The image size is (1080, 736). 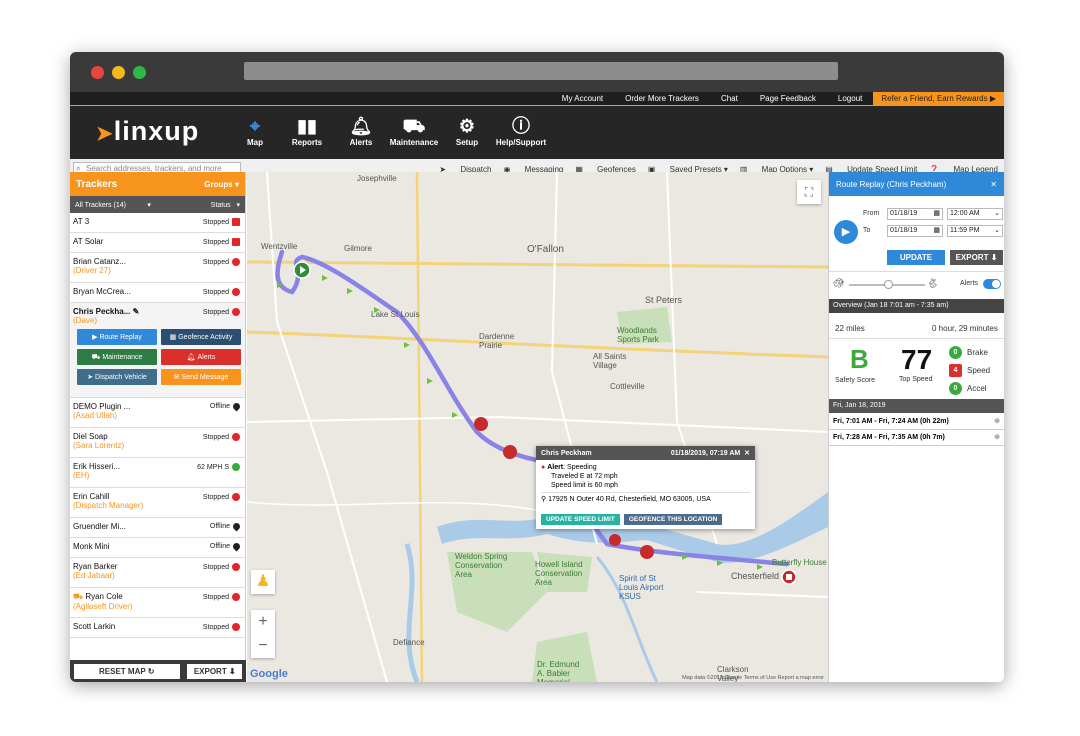 I want to click on sidebar-footer: RESET MAP ↻ EXPORT ⬇, so click(x=158, y=671).